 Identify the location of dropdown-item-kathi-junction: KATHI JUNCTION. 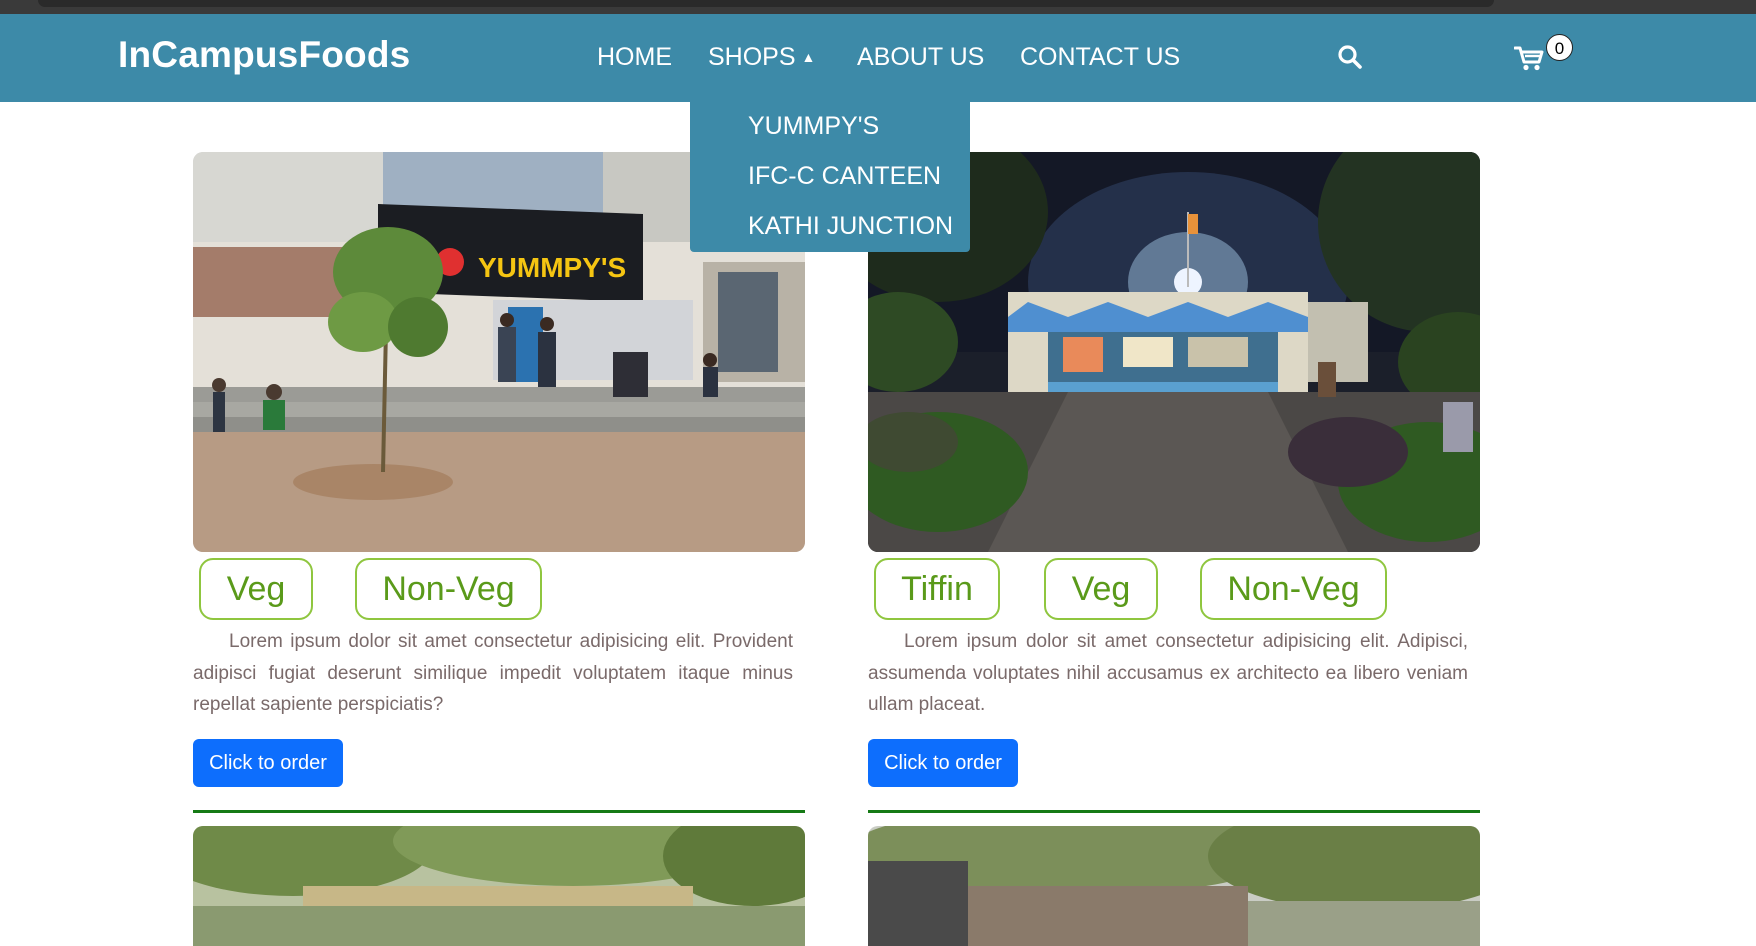
(850, 226).